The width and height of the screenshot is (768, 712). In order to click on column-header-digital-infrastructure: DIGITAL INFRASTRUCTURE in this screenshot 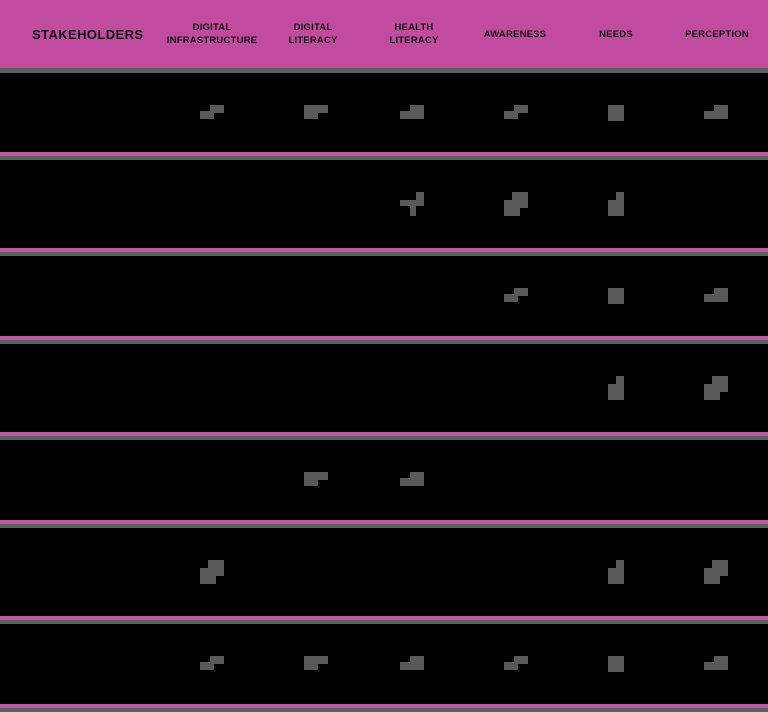, I will do `click(212, 34)`.